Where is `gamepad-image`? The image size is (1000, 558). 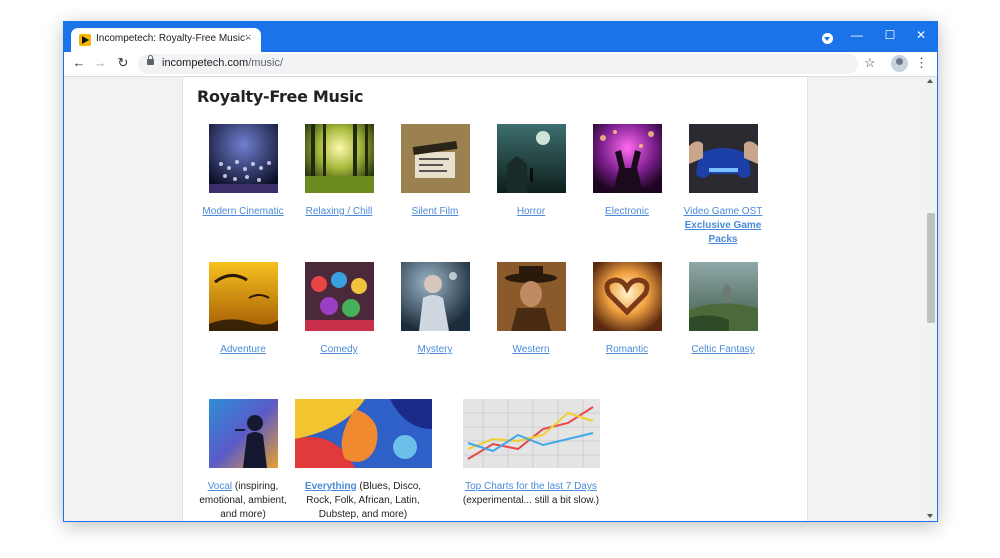
gamepad-image is located at coordinates (723, 158).